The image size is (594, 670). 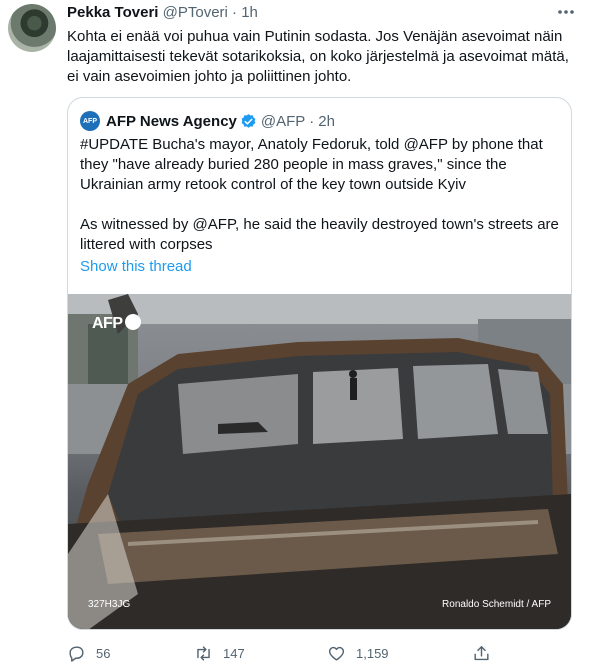 What do you see at coordinates (566, 14) in the screenshot?
I see `more-icon` at bounding box center [566, 14].